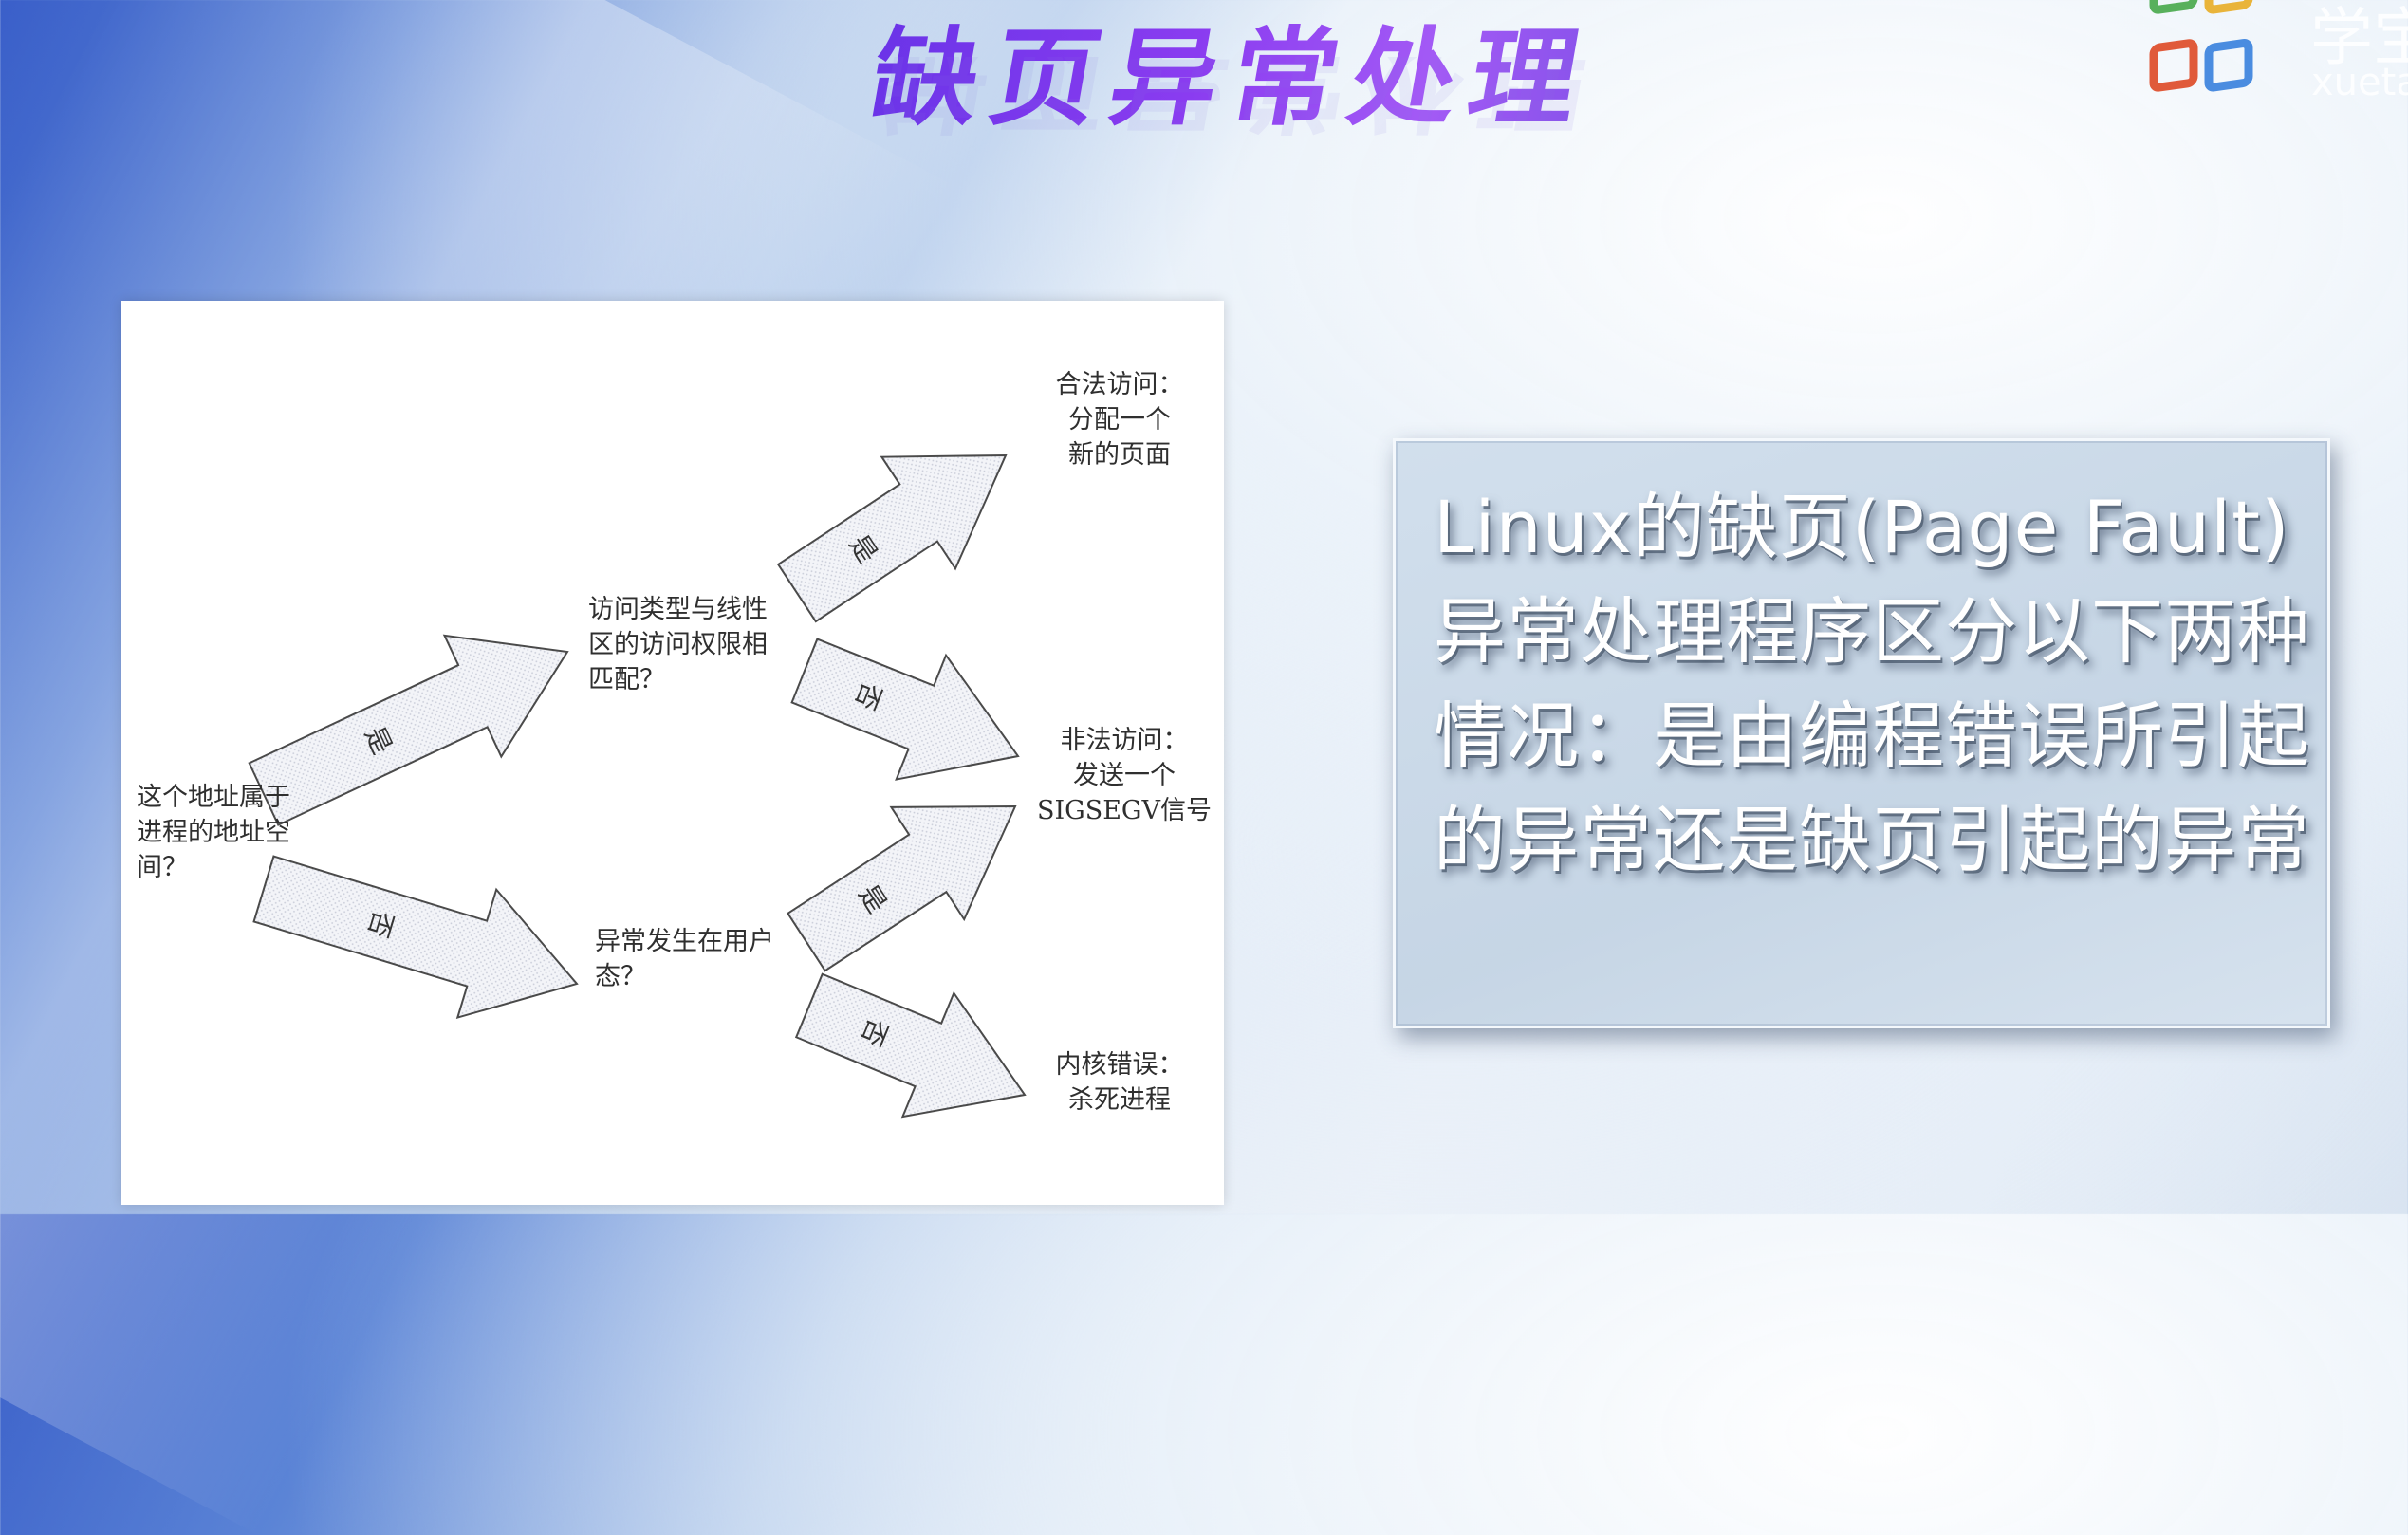  Describe the element at coordinates (2359, 82) in the screenshot. I see `logo-subtext: xuetang` at that location.